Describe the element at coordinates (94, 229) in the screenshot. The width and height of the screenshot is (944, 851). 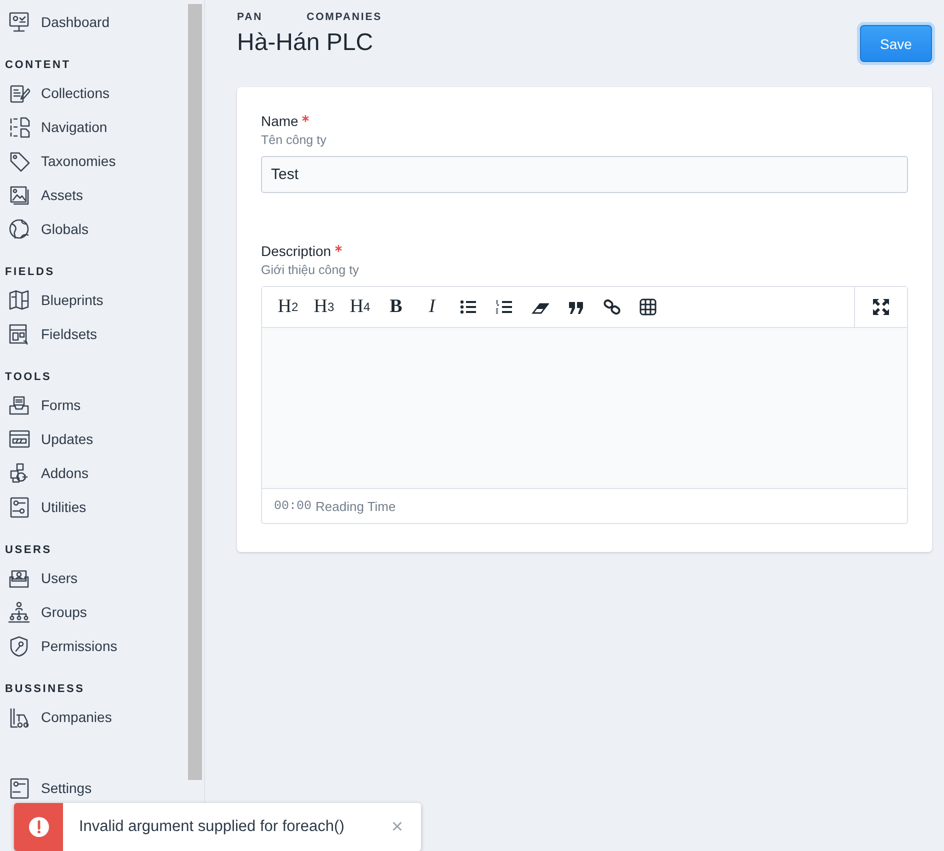
I see `nav-item: Globals` at that location.